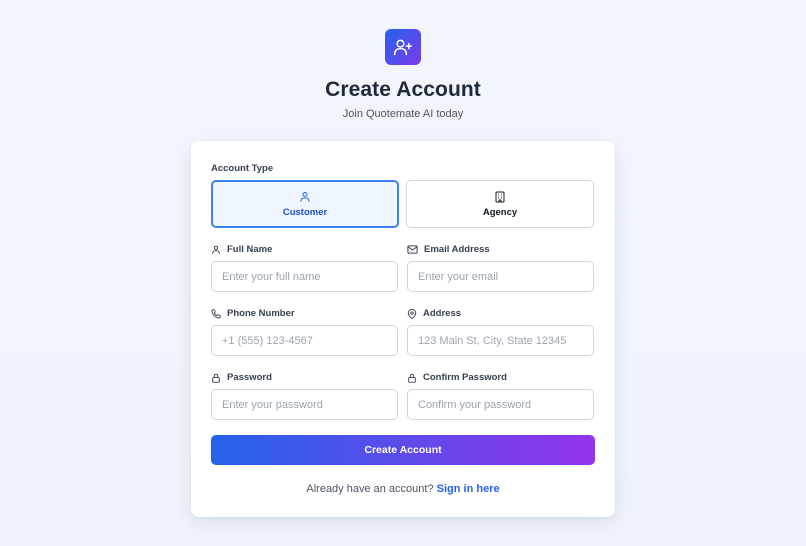 Image resolution: width=806 pixels, height=546 pixels. What do you see at coordinates (403, 450) in the screenshot?
I see `create-account-button: Create Account` at bounding box center [403, 450].